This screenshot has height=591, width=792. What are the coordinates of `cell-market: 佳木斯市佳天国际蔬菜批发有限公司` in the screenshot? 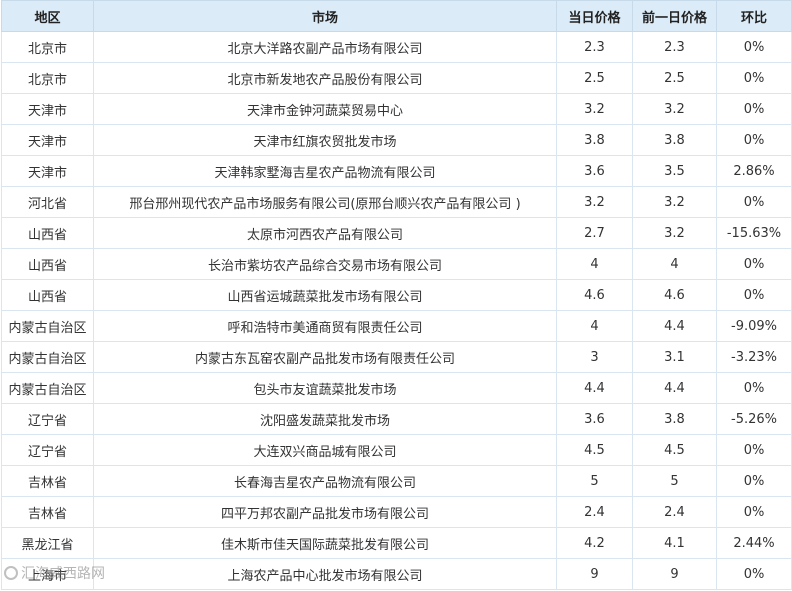 It's located at (325, 543).